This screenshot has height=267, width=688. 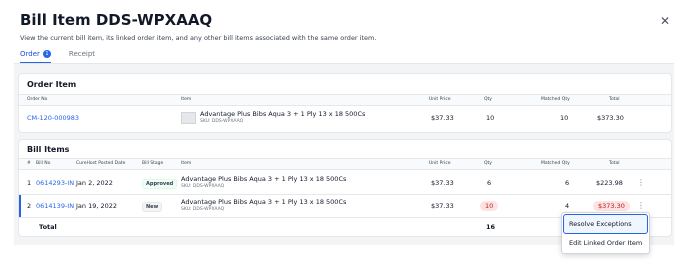 What do you see at coordinates (94, 183) in the screenshot?
I see `posted-date: Jan 2, 2022` at bounding box center [94, 183].